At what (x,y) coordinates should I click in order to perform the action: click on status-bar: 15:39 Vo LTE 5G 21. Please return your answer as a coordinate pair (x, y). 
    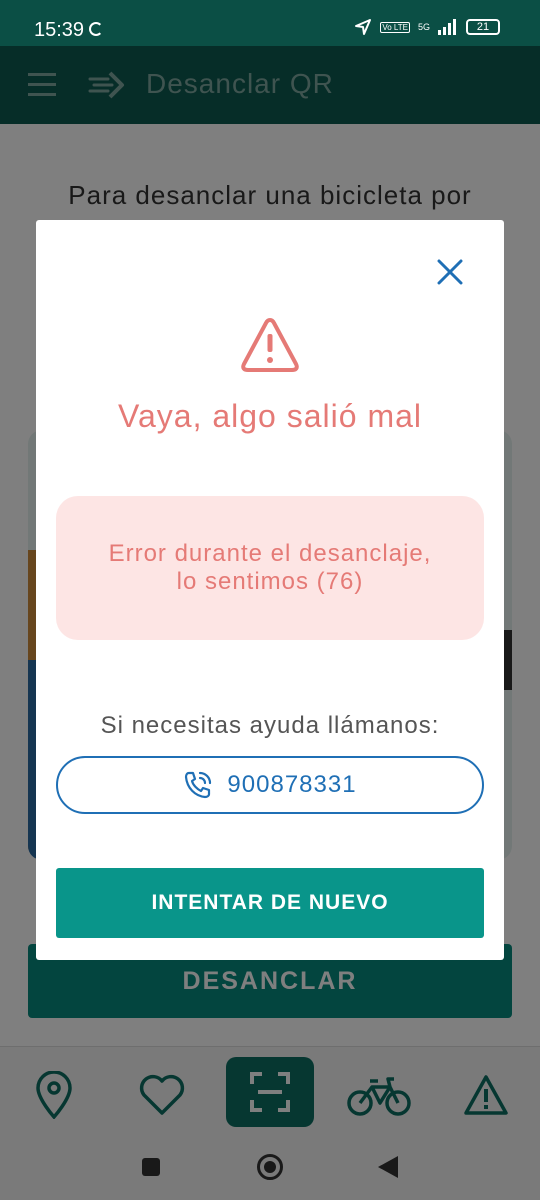
    Looking at the image, I should click on (270, 23).